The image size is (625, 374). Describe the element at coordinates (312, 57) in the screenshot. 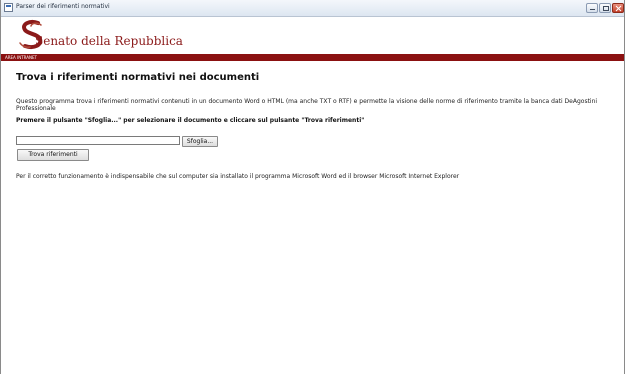

I see `intranet-bar: AREA INTRANET` at that location.